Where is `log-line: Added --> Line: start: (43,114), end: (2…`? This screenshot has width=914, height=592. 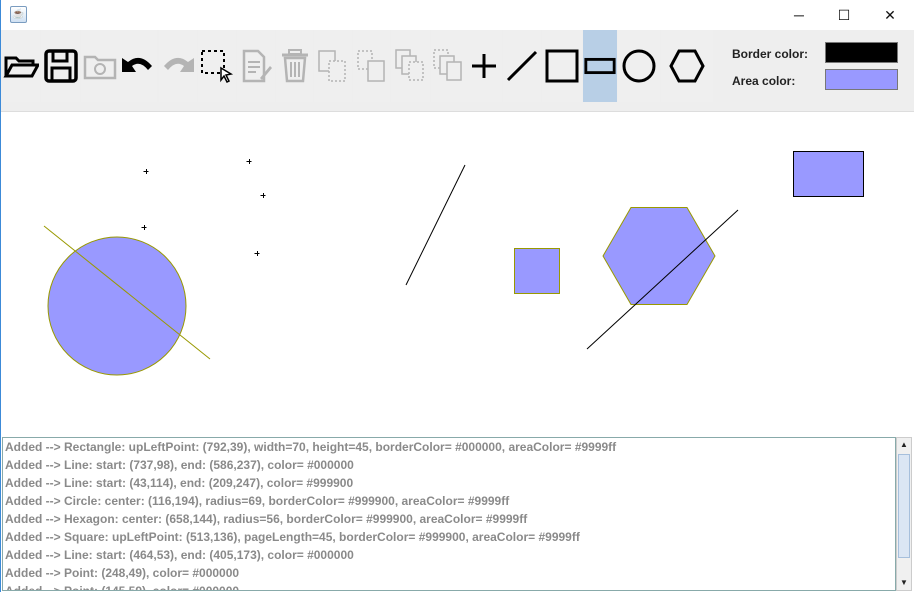 log-line: Added --> Line: start: (43,114), end: (2… is located at coordinates (179, 483).